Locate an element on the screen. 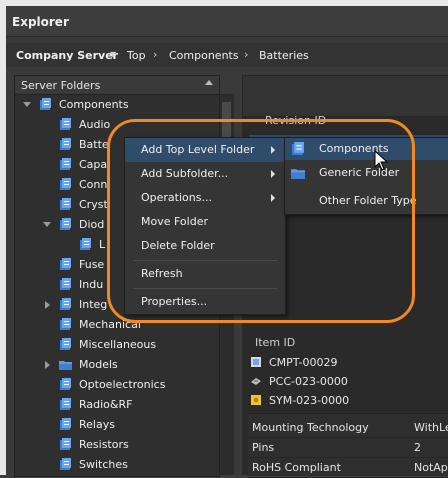  component-icon is located at coordinates (256, 362).